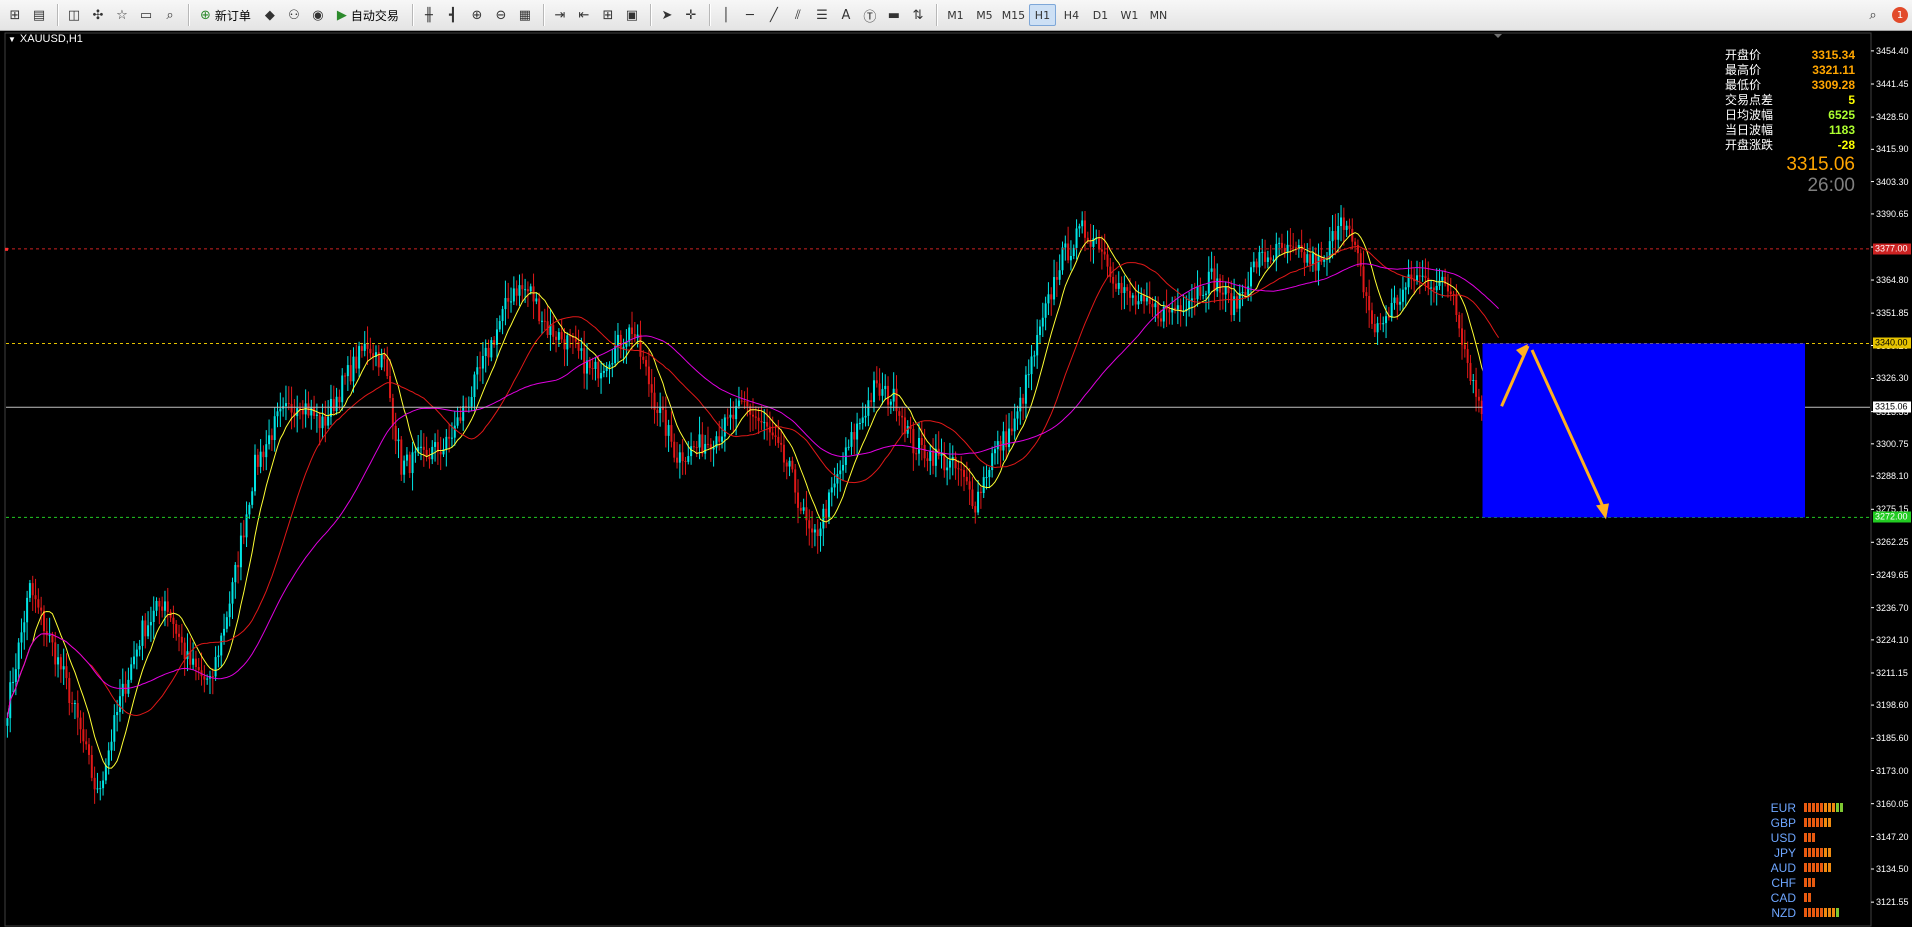 This screenshot has height=927, width=1912. Describe the element at coordinates (894, 15) in the screenshot. I see `rectangle-icon: ▬` at that location.